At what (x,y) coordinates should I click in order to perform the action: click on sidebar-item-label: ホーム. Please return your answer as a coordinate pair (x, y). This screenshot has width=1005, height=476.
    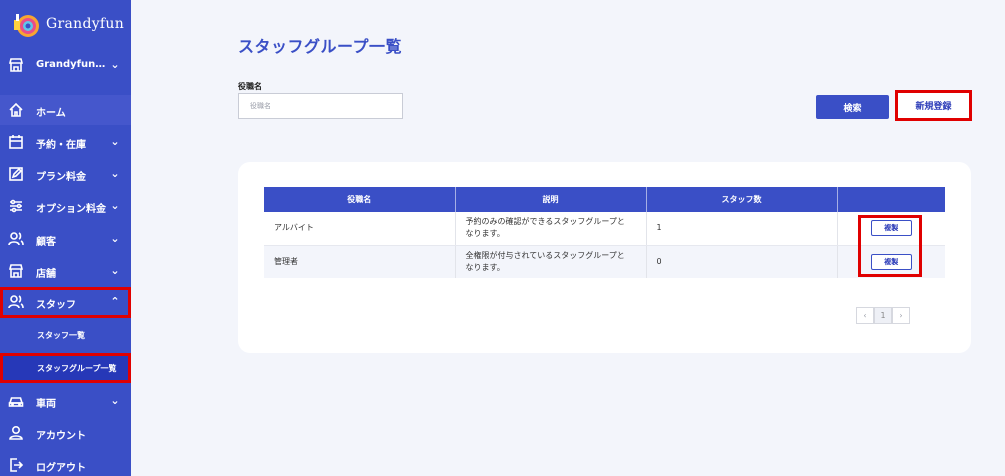
    Looking at the image, I should click on (51, 113).